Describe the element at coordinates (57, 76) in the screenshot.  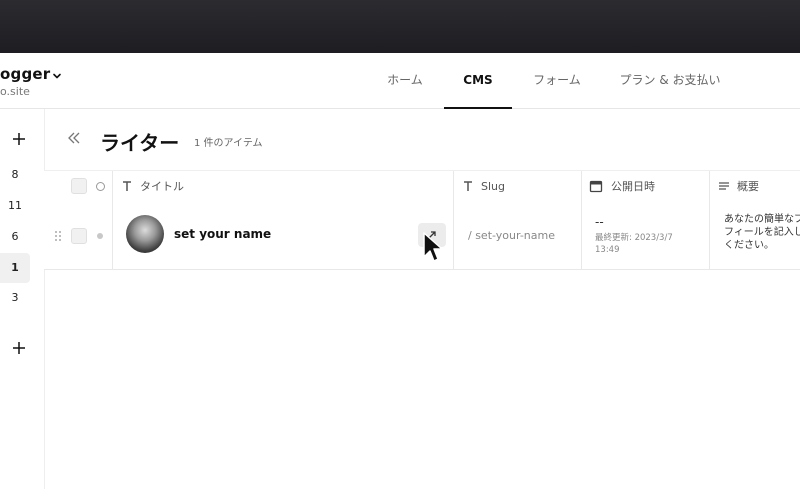
I see `chevron-down-icon` at that location.